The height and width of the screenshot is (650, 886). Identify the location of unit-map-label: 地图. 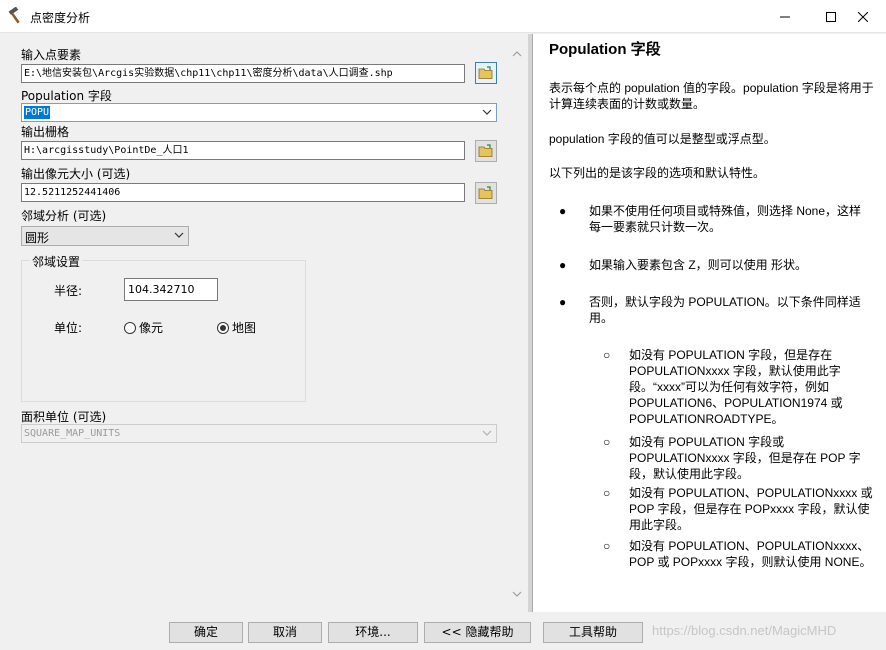
(244, 328).